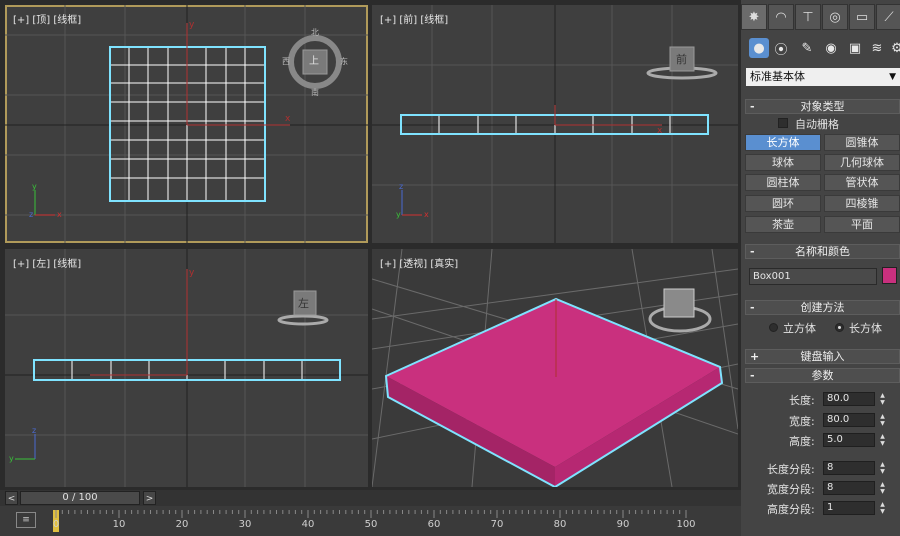 Image resolution: width=900 pixels, height=536 pixels. I want to click on compass-west: 西, so click(286, 61).